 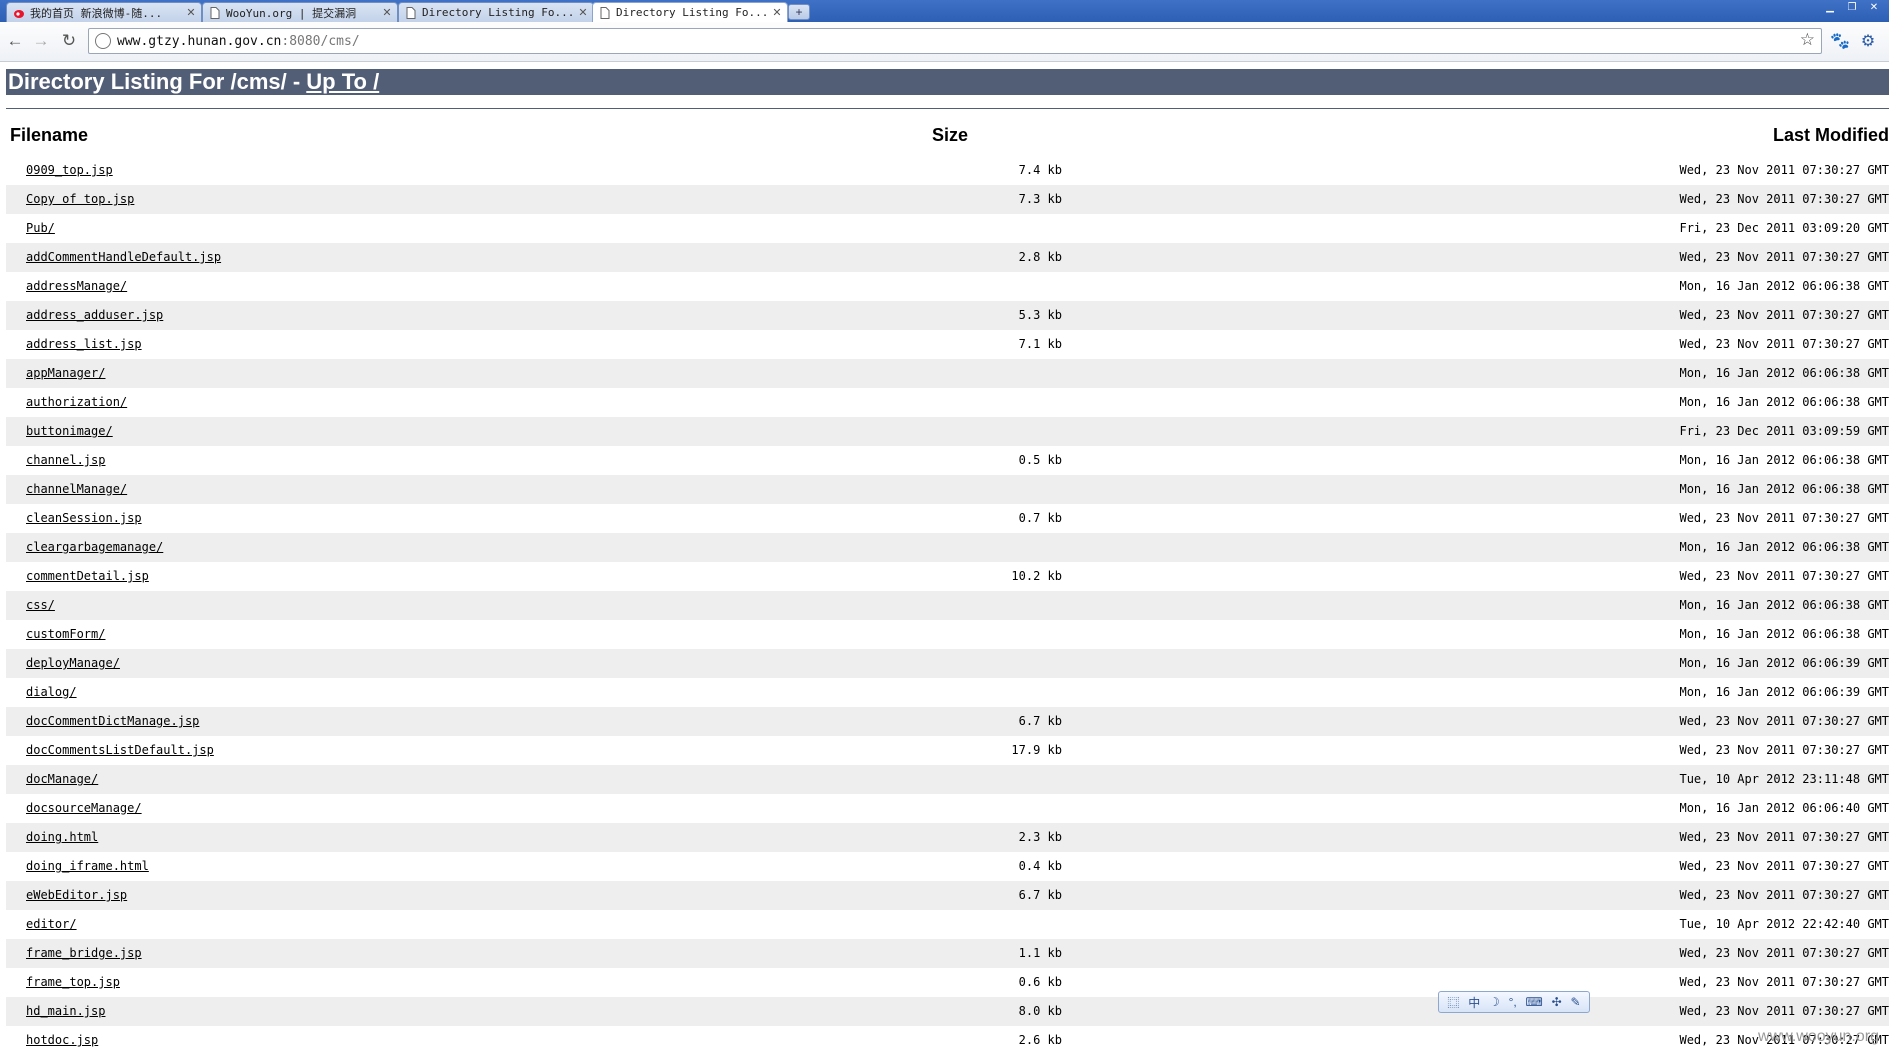 I want to click on file-link: dialog/, so click(x=51, y=692).